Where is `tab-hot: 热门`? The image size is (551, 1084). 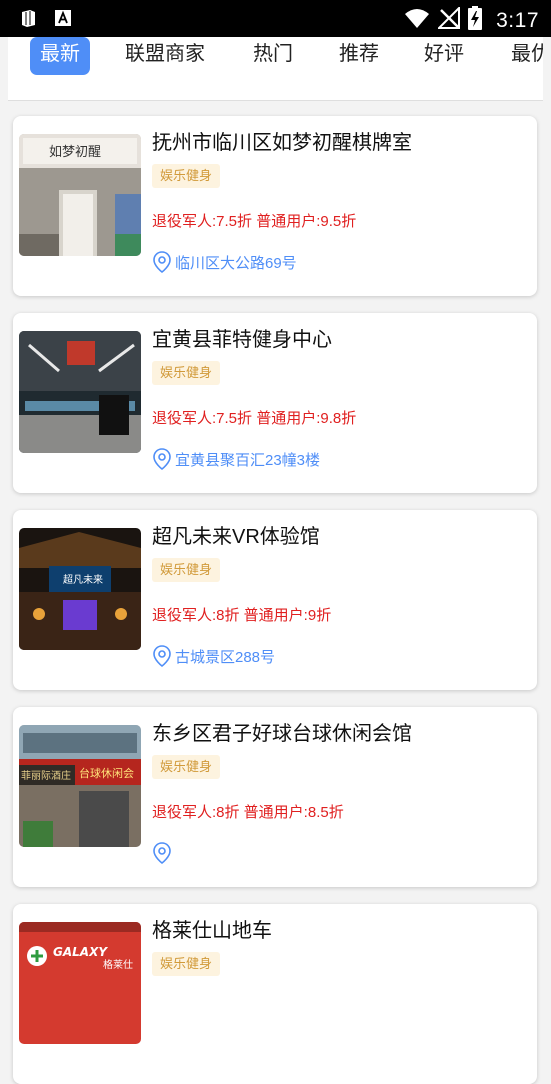
tab-hot: 热门 is located at coordinates (273, 56).